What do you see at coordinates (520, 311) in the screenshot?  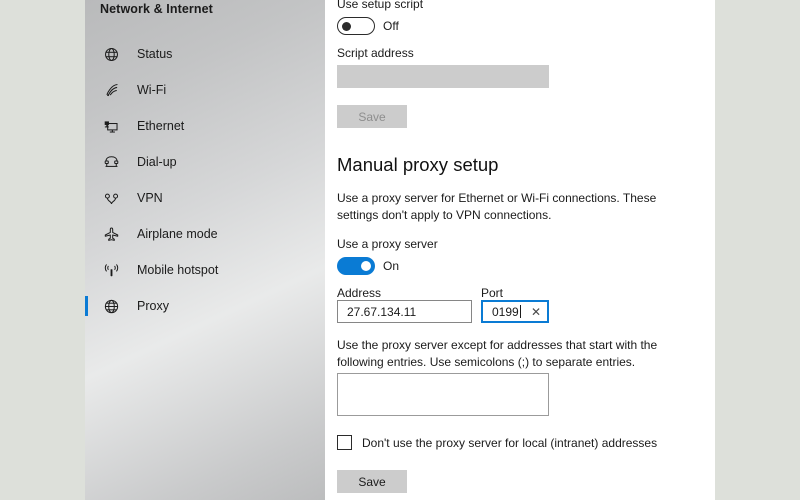 I see `text-caret` at bounding box center [520, 311].